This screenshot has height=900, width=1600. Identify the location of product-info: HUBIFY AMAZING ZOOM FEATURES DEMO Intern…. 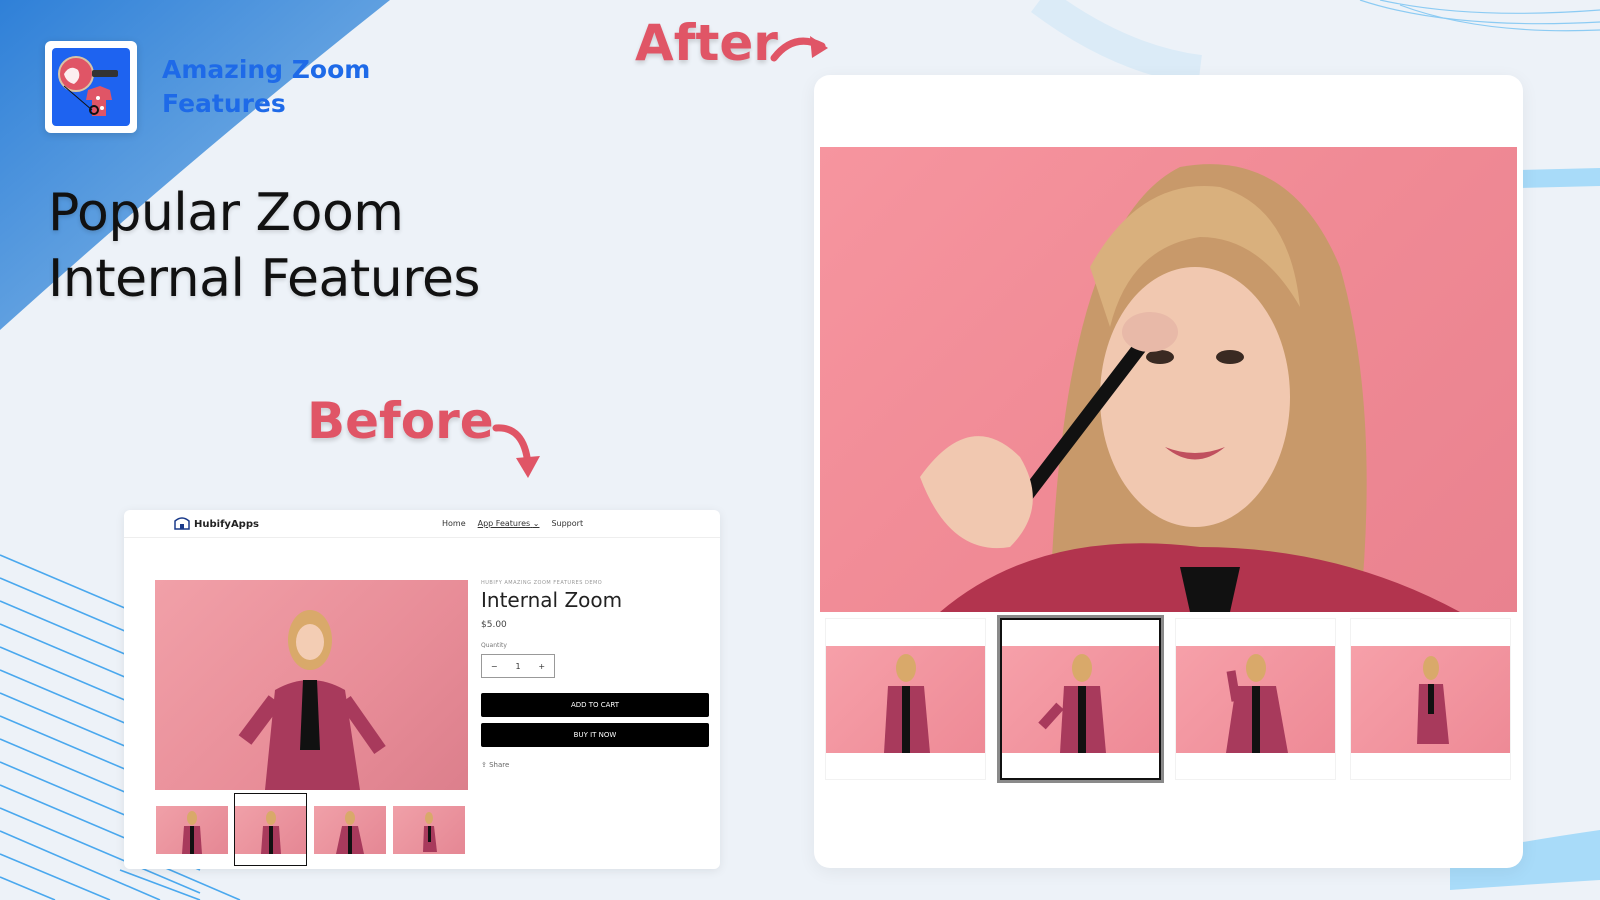
(596, 674).